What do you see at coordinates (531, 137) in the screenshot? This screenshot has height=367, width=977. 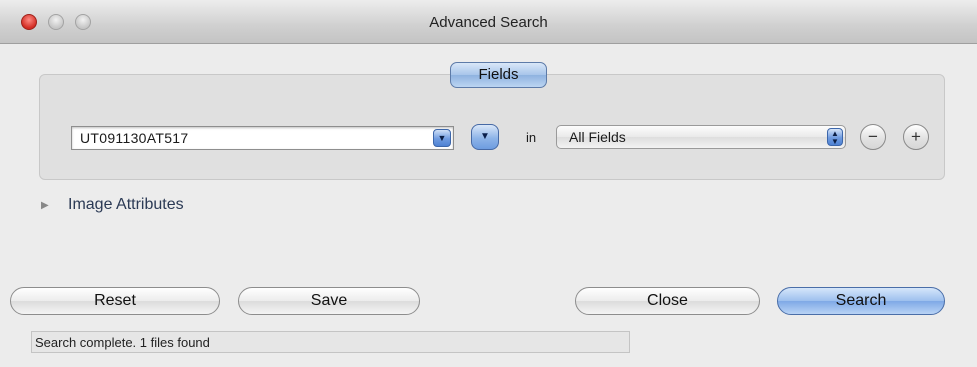 I see `in-label: in` at bounding box center [531, 137].